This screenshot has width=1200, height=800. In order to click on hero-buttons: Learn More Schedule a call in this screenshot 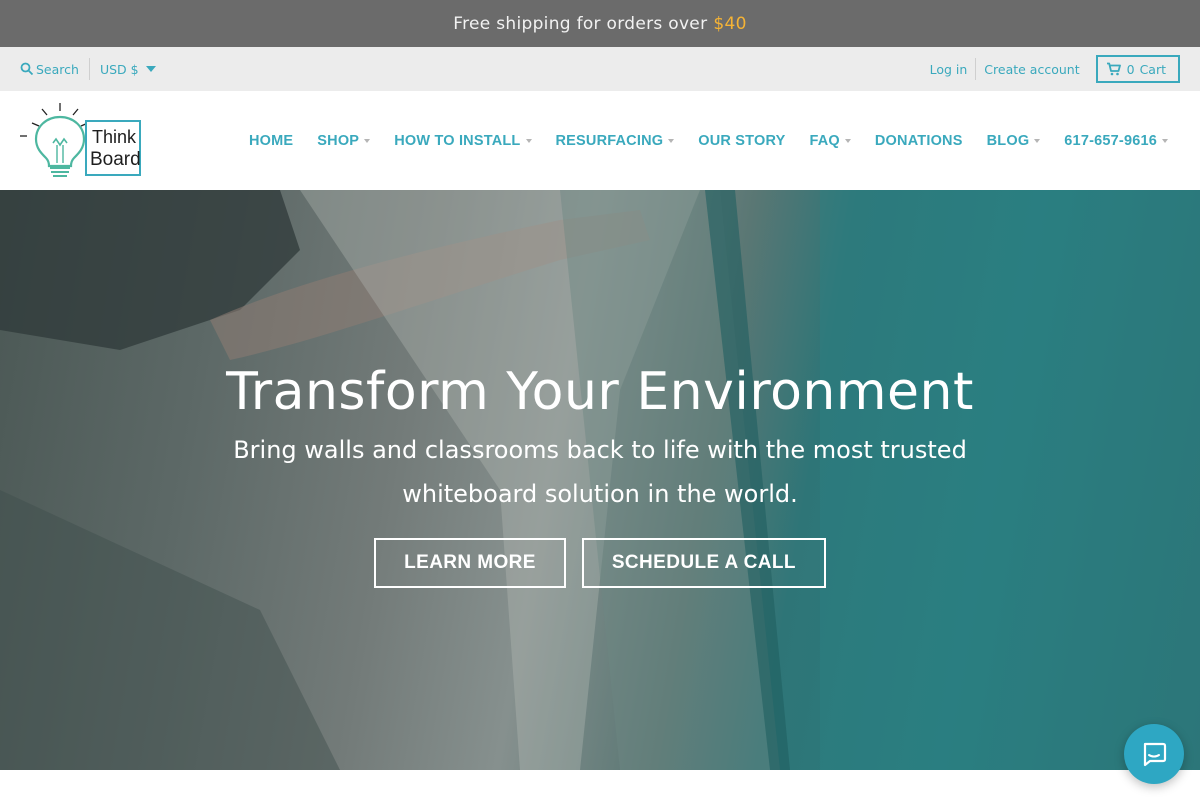, I will do `click(600, 563)`.